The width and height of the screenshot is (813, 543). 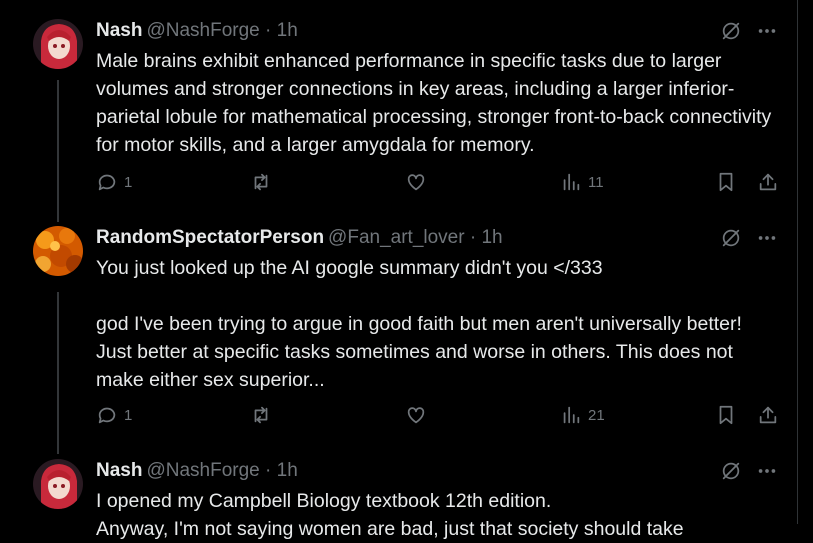 I want to click on column-border, so click(x=797, y=262).